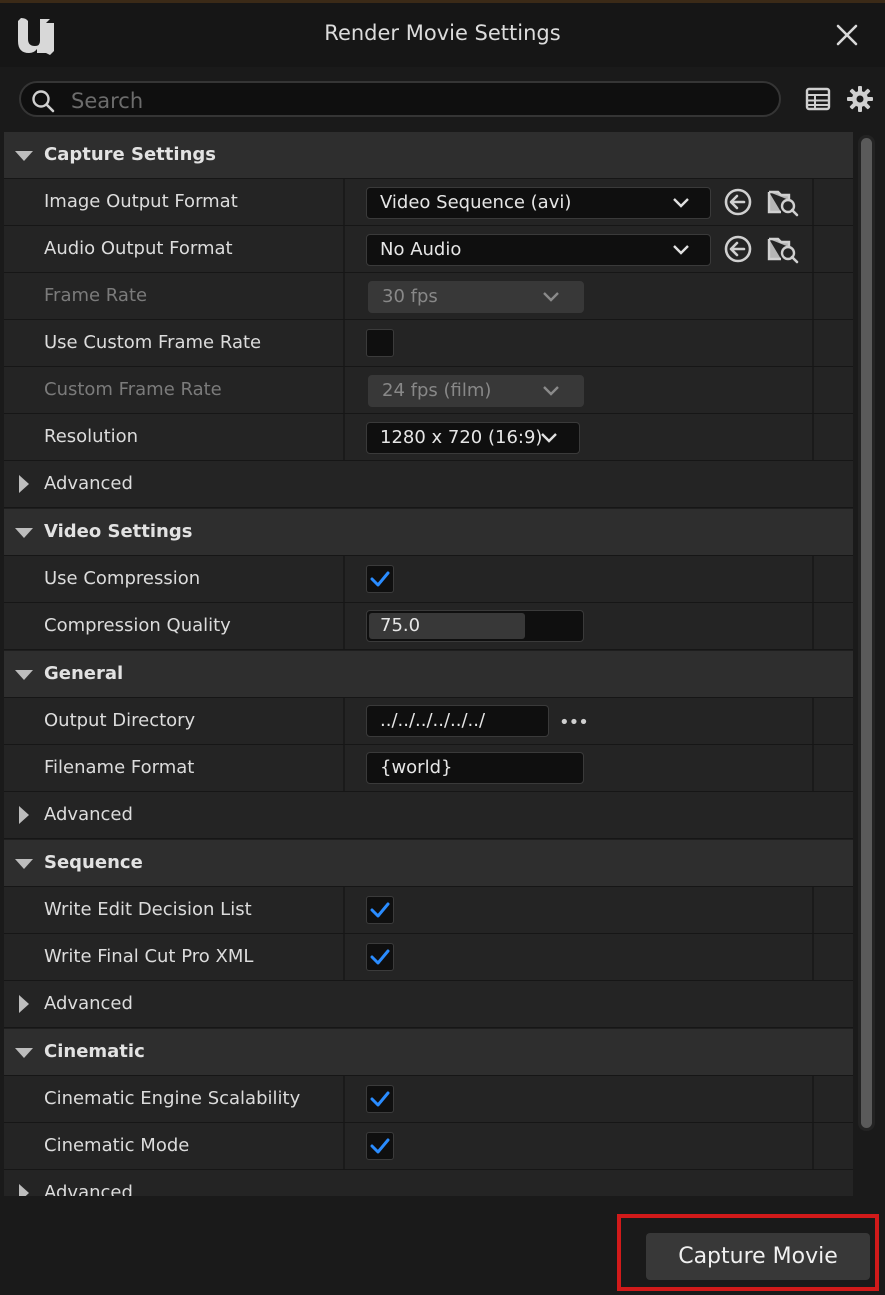 Image resolution: width=885 pixels, height=1295 pixels. What do you see at coordinates (758, 1256) in the screenshot?
I see `capture-movie-button: Capture Movie` at bounding box center [758, 1256].